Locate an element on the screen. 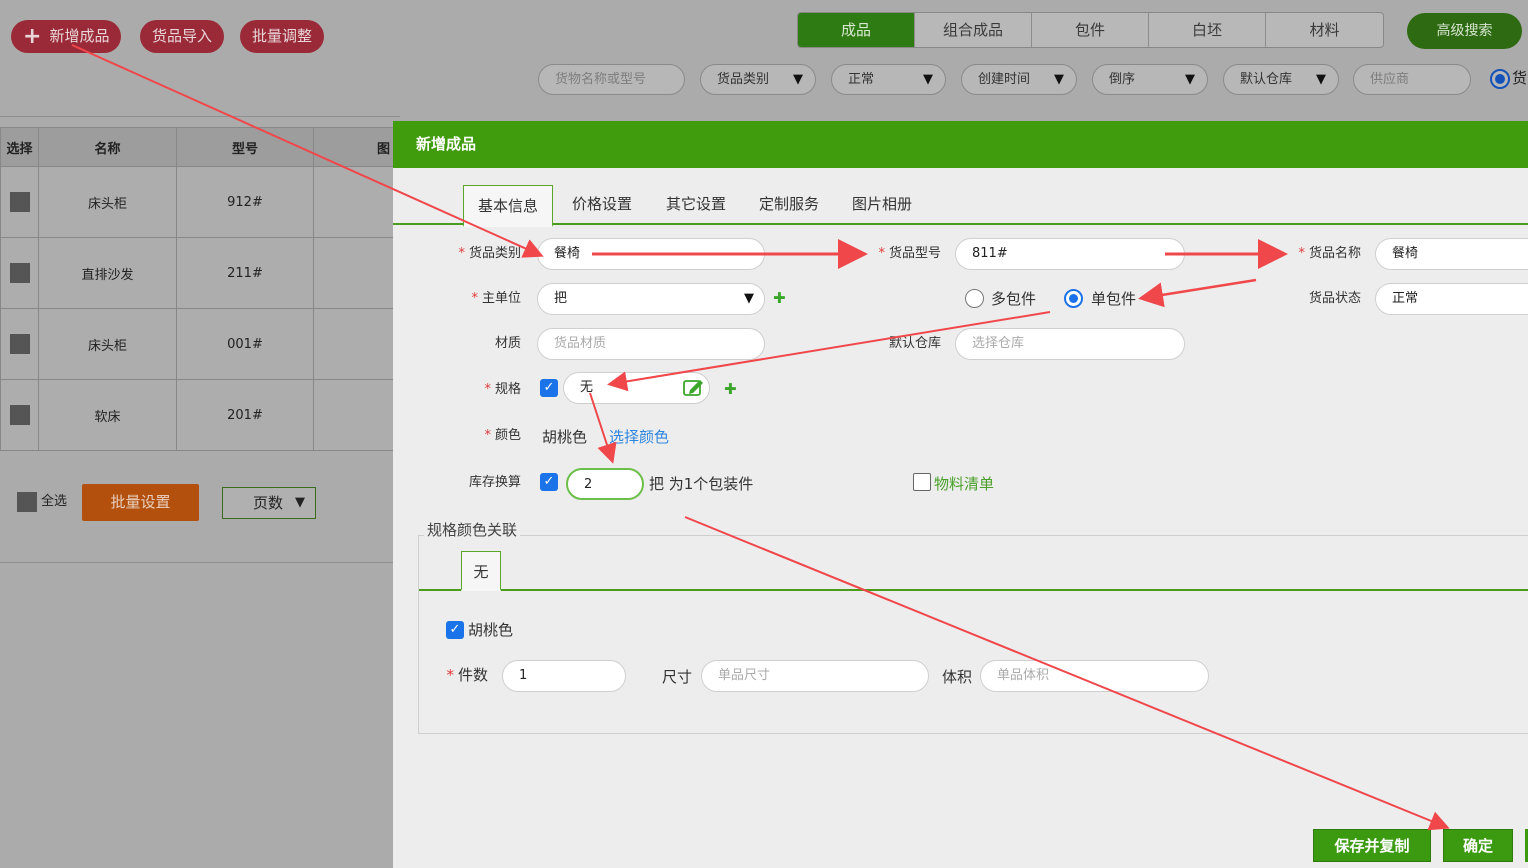 The height and width of the screenshot is (868, 1528). tab-blank: 白坯 is located at coordinates (1207, 30).